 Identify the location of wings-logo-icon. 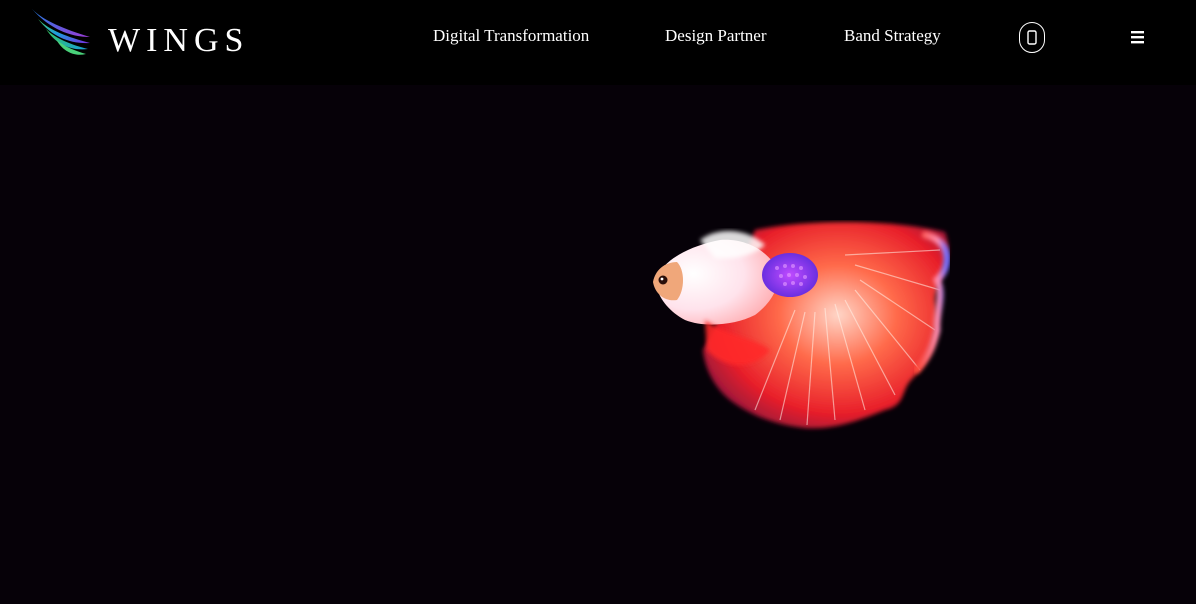
(61, 31).